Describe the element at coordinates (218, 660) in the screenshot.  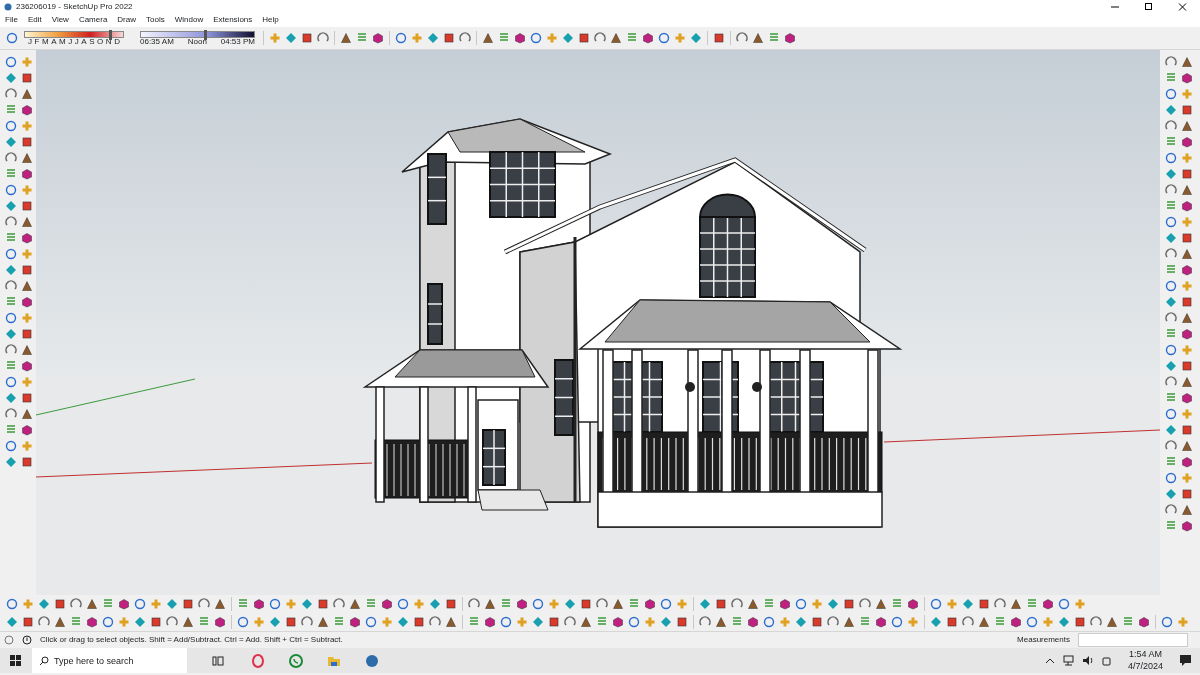
I see `task-view-icon` at that location.